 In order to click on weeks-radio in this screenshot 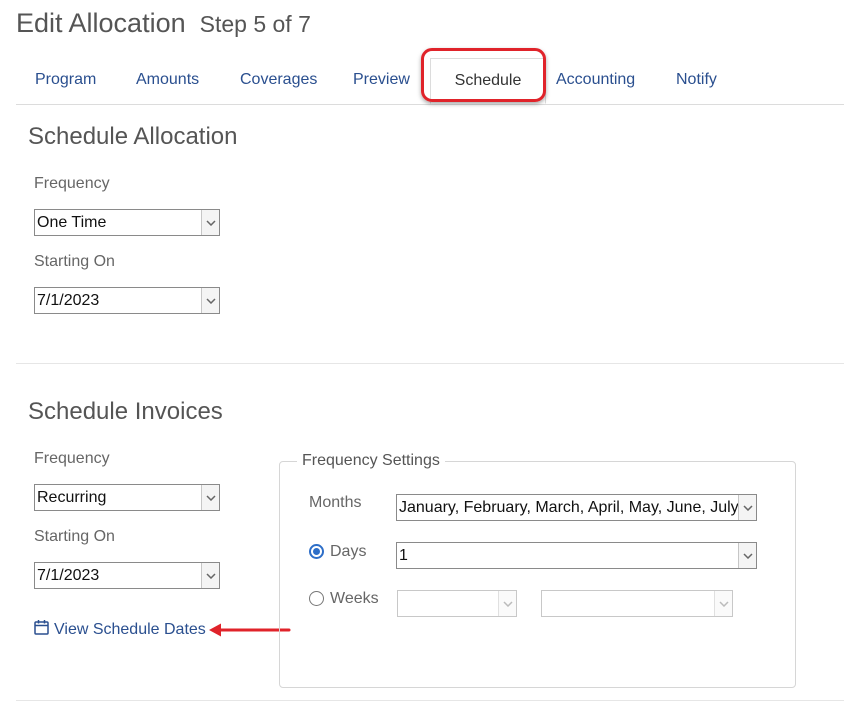, I will do `click(316, 598)`.